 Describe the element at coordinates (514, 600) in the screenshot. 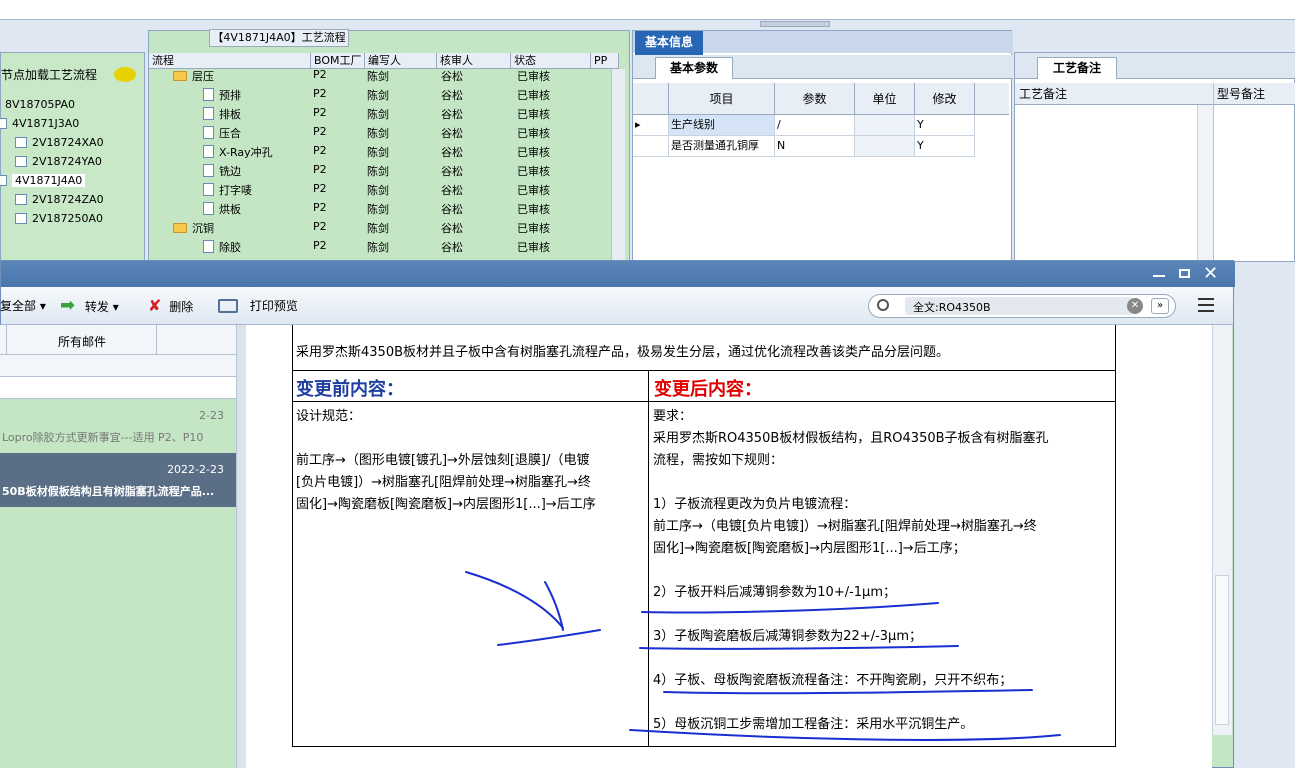

I see `annotation-arrow-shaft` at that location.